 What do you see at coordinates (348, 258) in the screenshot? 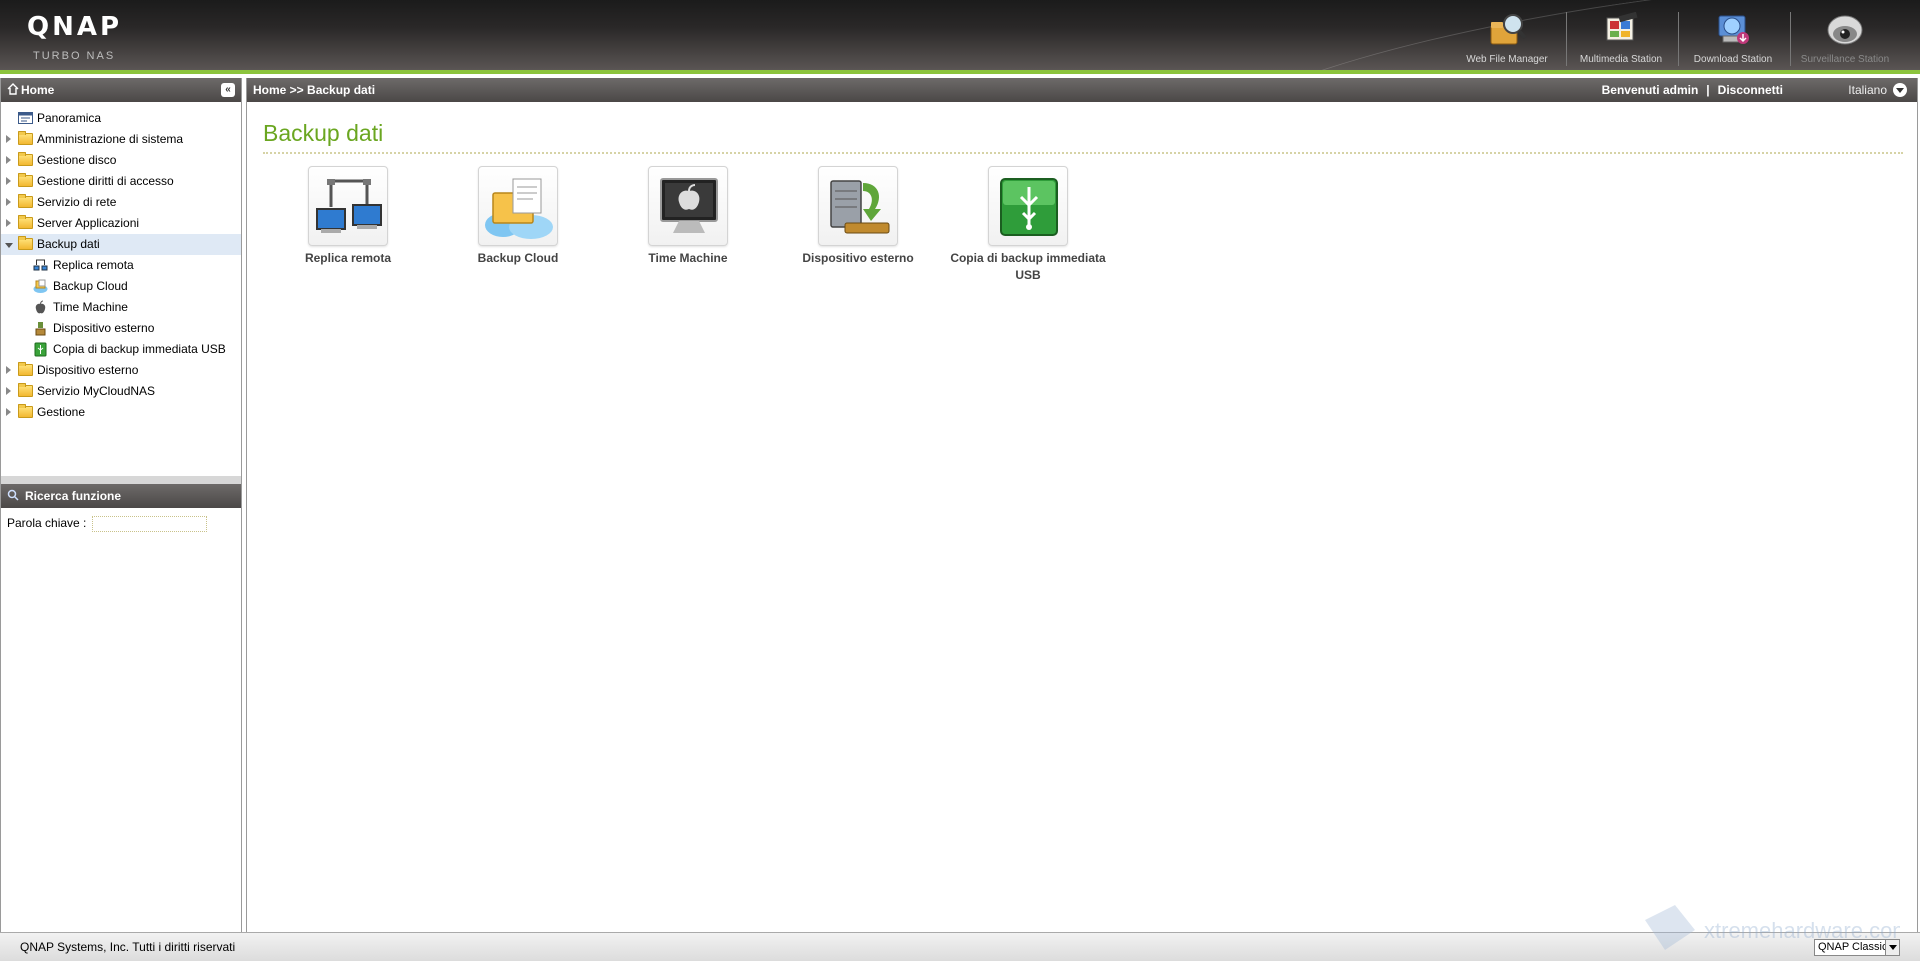
I see `tile-label: Replica remota` at bounding box center [348, 258].